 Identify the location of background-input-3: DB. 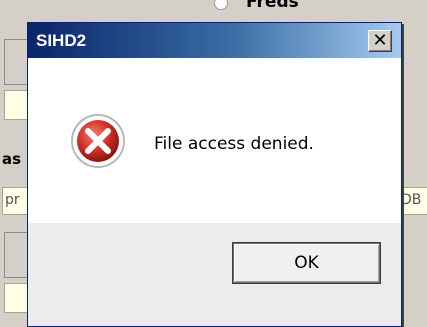
(412, 201).